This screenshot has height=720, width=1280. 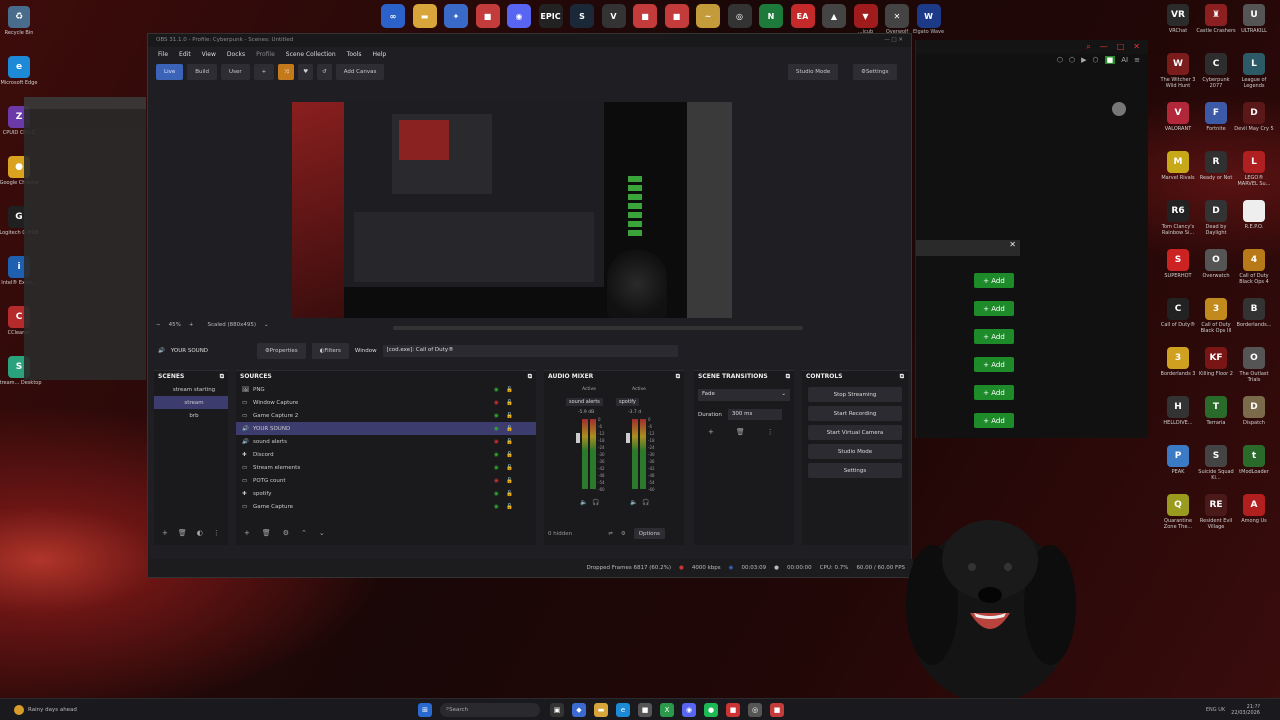 What do you see at coordinates (490, 709) in the screenshot?
I see `taskbar-search: ⌕ Search` at bounding box center [490, 709].